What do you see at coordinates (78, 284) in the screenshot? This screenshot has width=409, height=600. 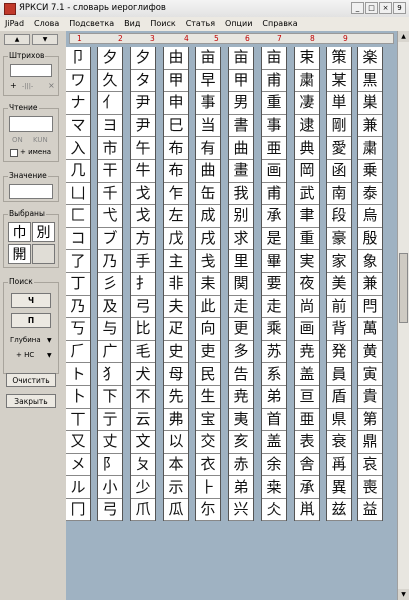 I see `kanji-cell: 丁` at bounding box center [78, 284].